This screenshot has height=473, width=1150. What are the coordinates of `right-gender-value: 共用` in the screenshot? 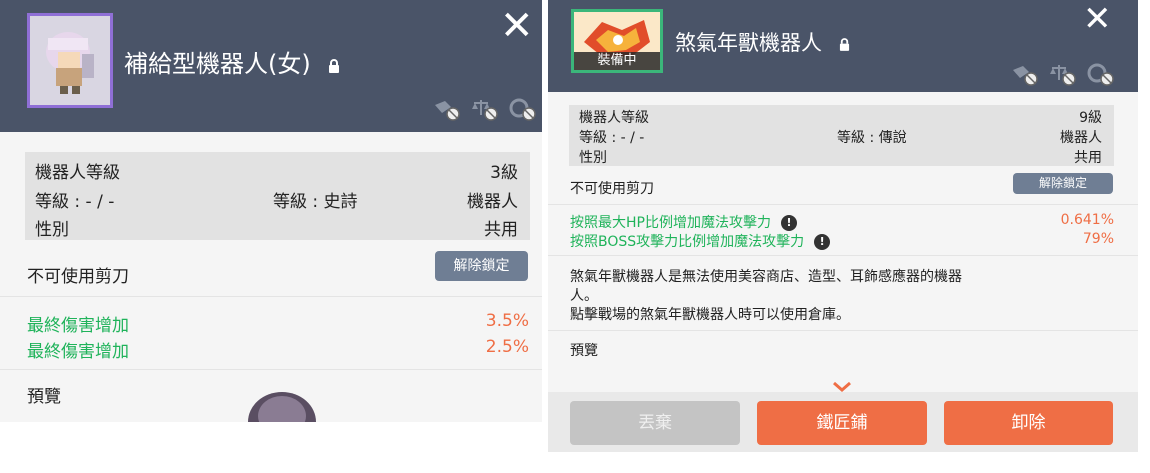 It's located at (1088, 158).